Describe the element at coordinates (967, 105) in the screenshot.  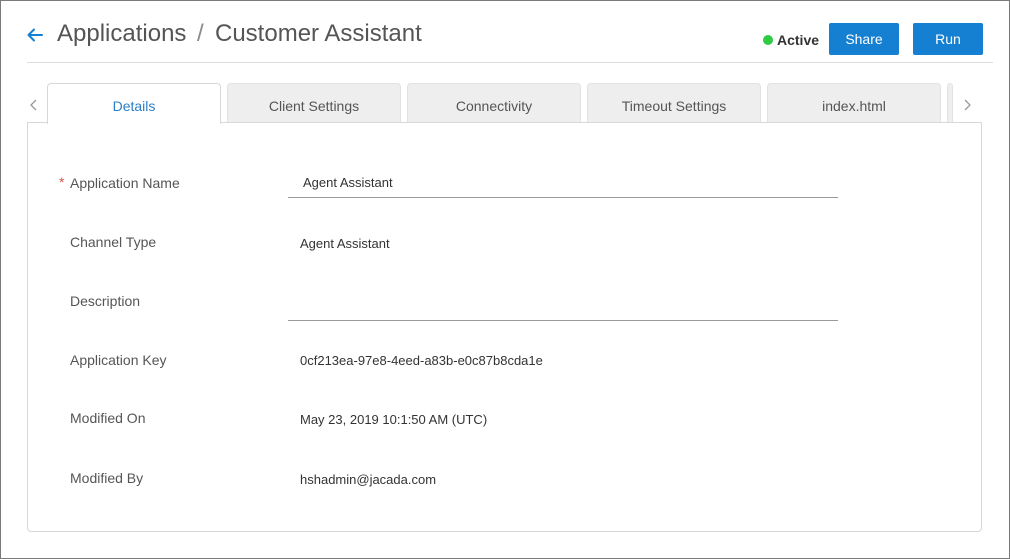
I see `chevron-right-icon` at that location.